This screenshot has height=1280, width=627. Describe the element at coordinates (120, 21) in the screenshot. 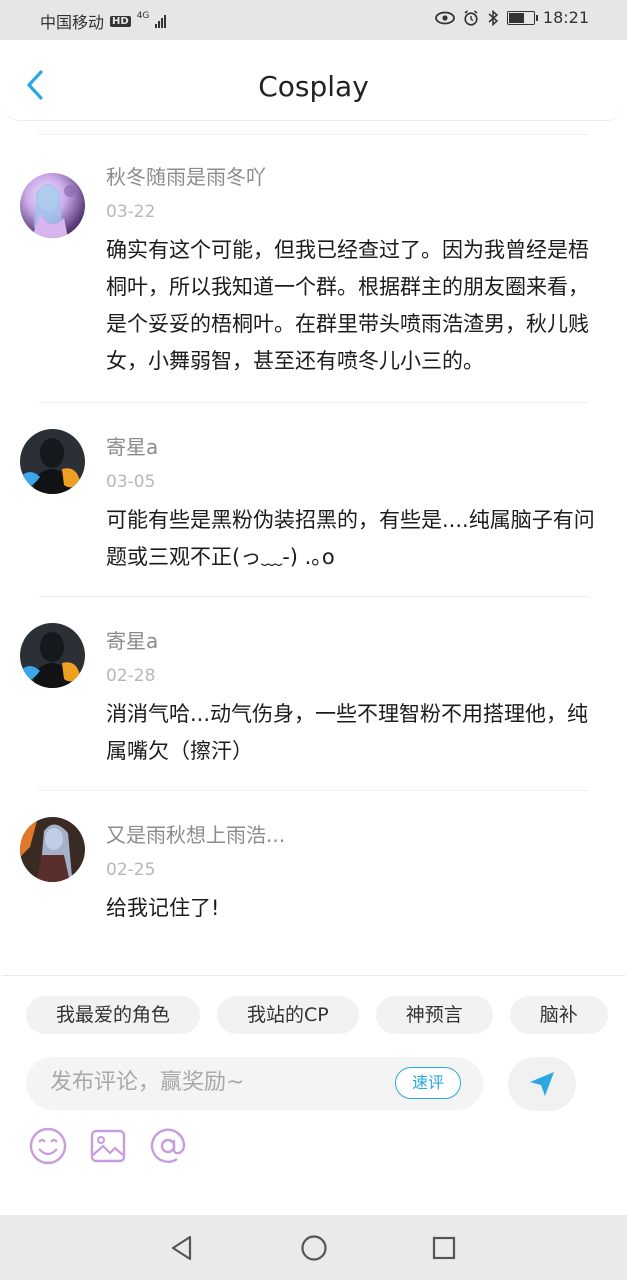

I see `hd-badge: HD` at that location.